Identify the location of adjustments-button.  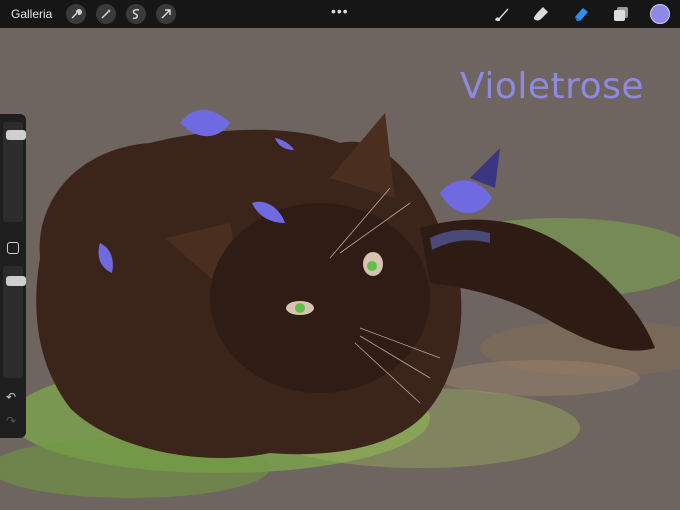
(106, 14).